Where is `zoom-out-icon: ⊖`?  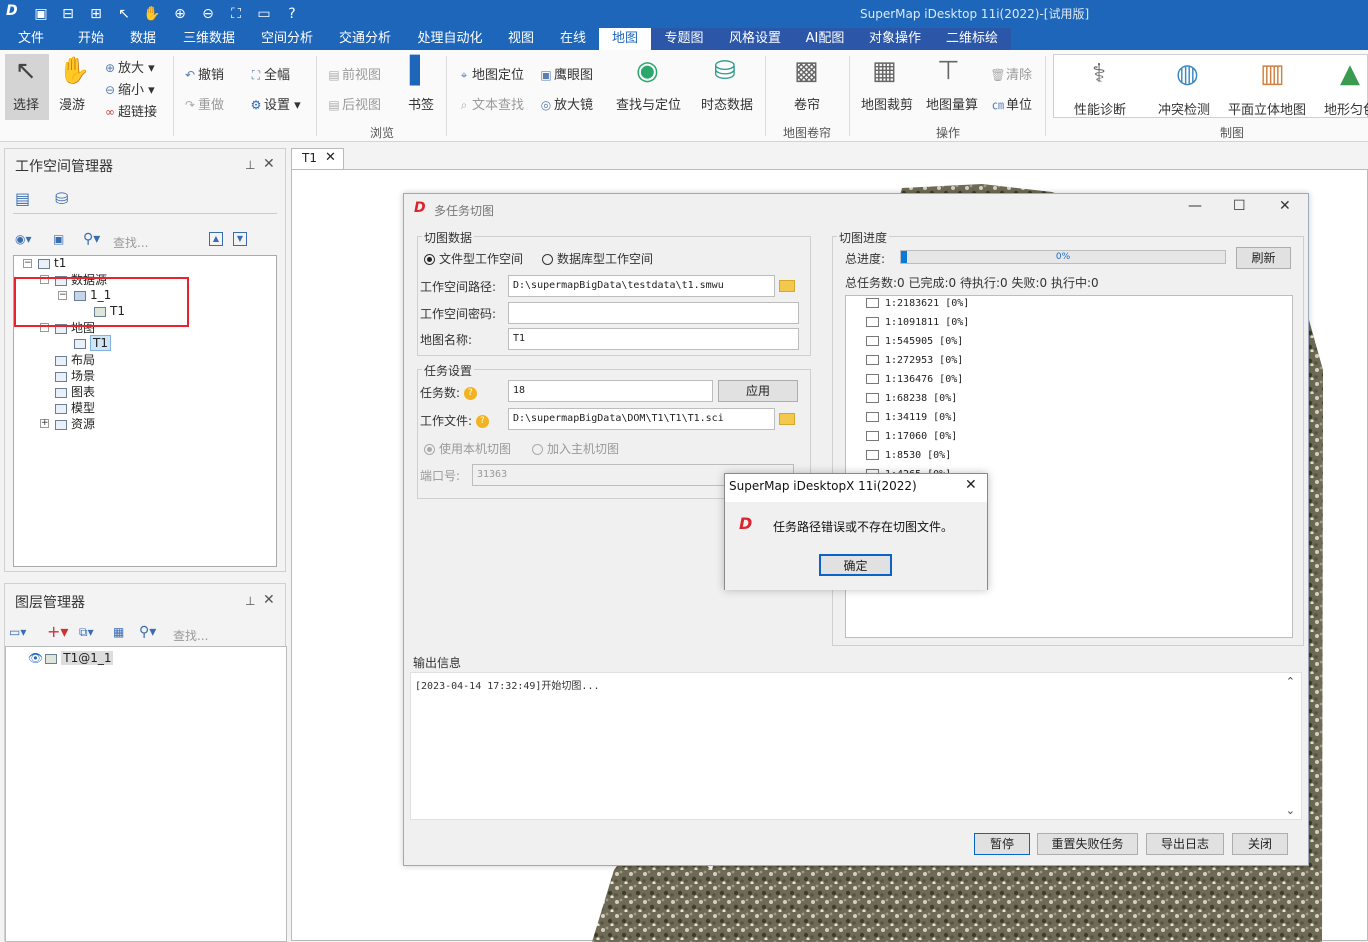 zoom-out-icon: ⊖ is located at coordinates (208, 14).